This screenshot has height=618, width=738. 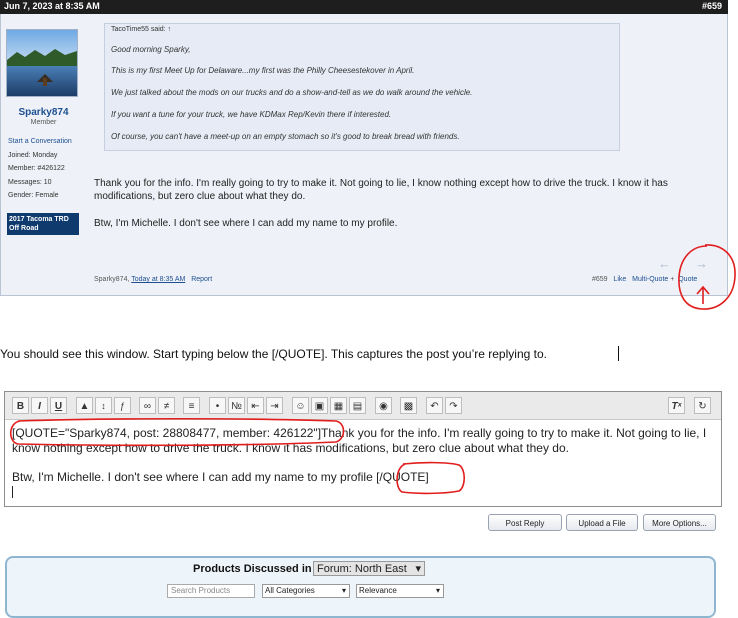 I want to click on annotation-circle-quote, so click(x=707, y=277).